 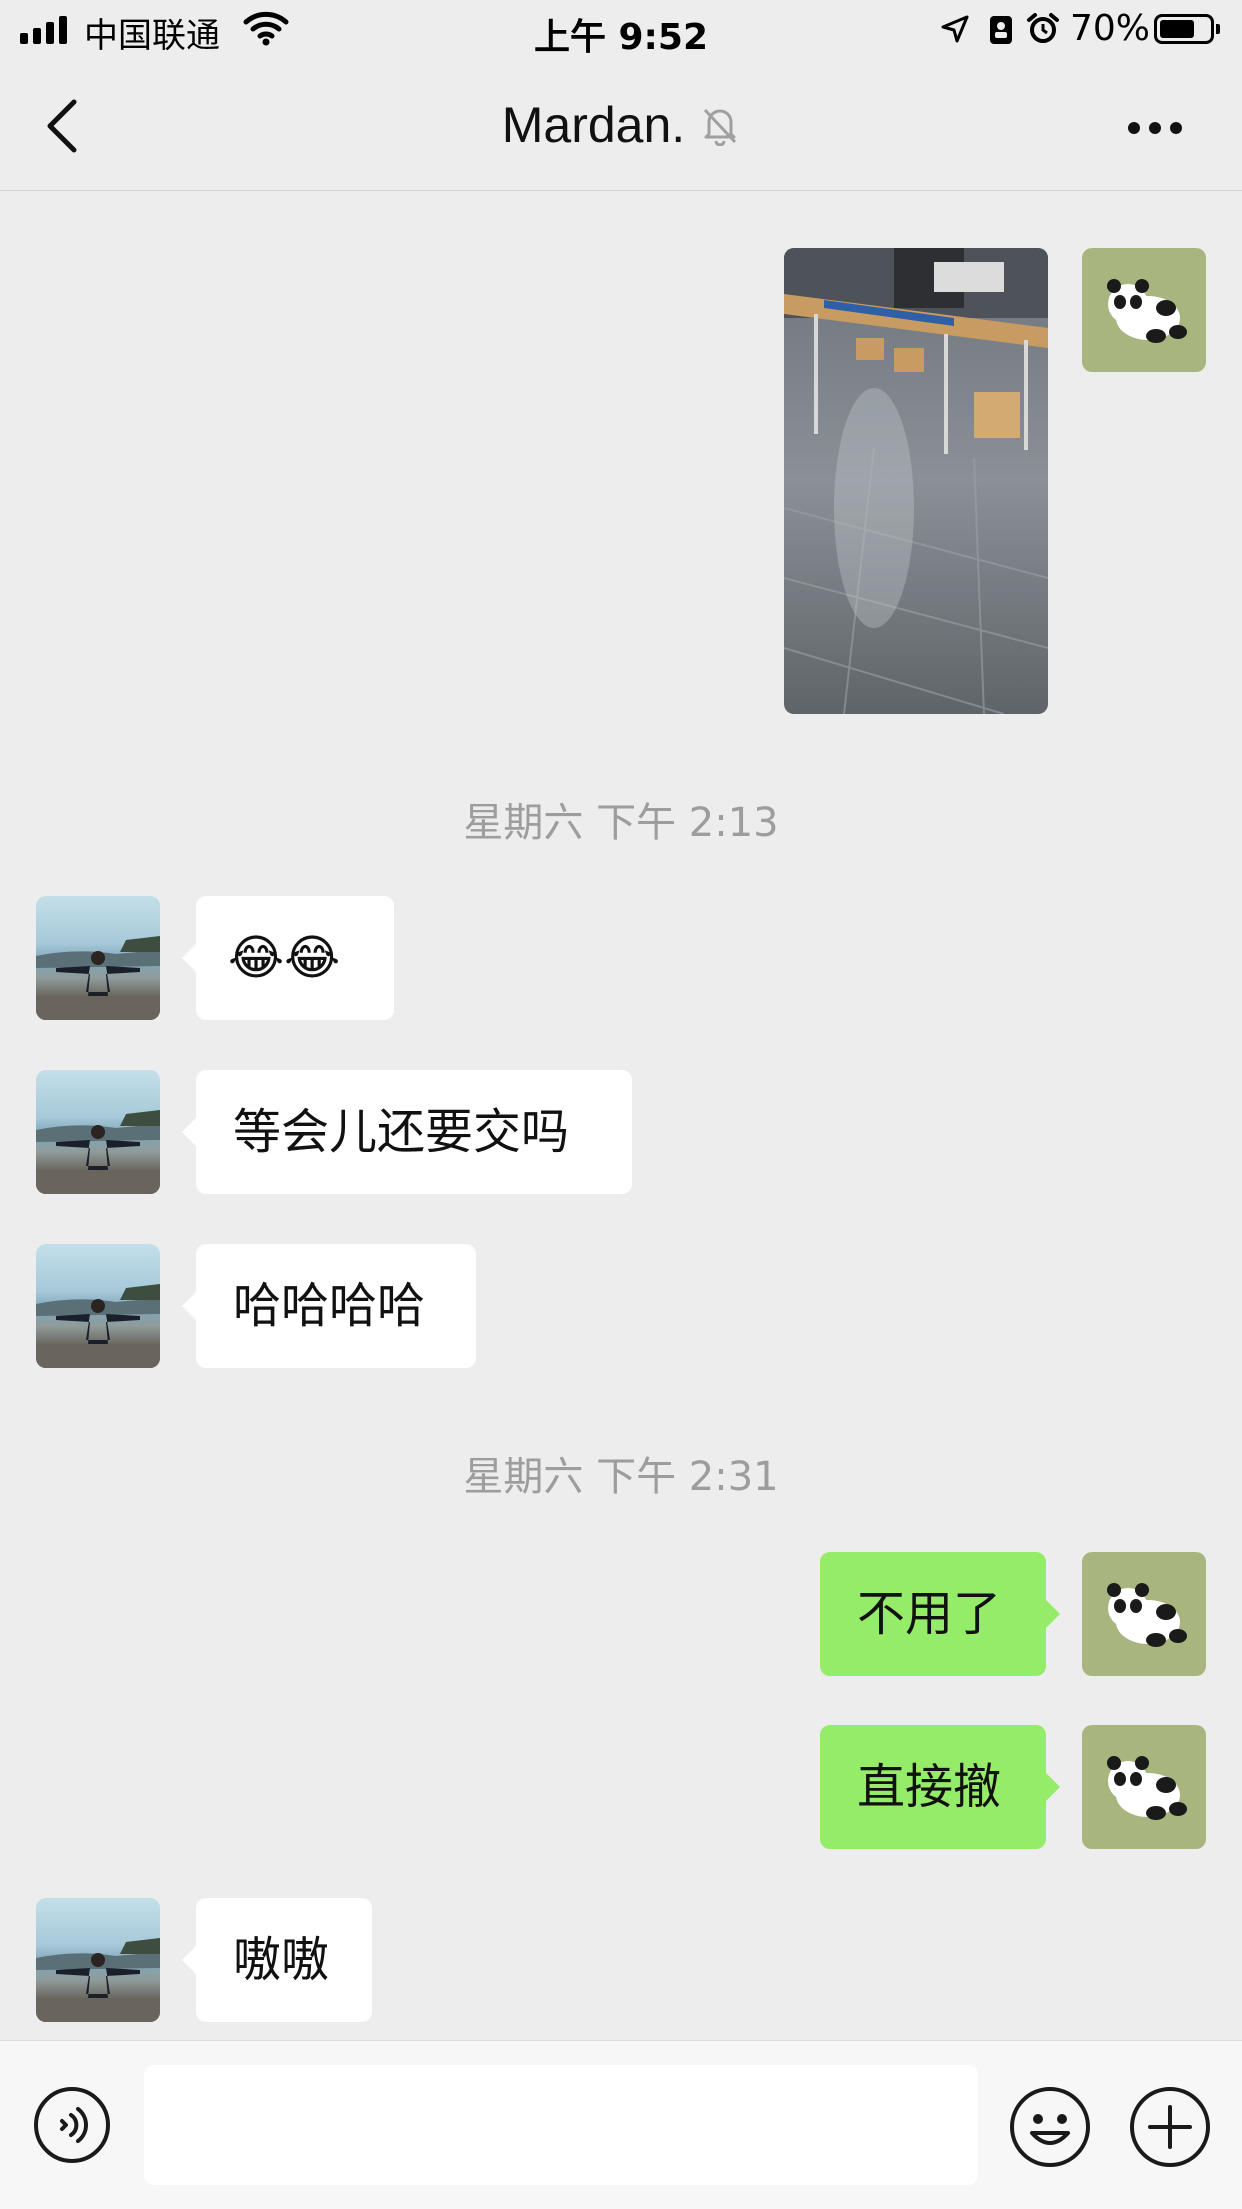 What do you see at coordinates (1218, 29) in the screenshot?
I see `battery-tip` at bounding box center [1218, 29].